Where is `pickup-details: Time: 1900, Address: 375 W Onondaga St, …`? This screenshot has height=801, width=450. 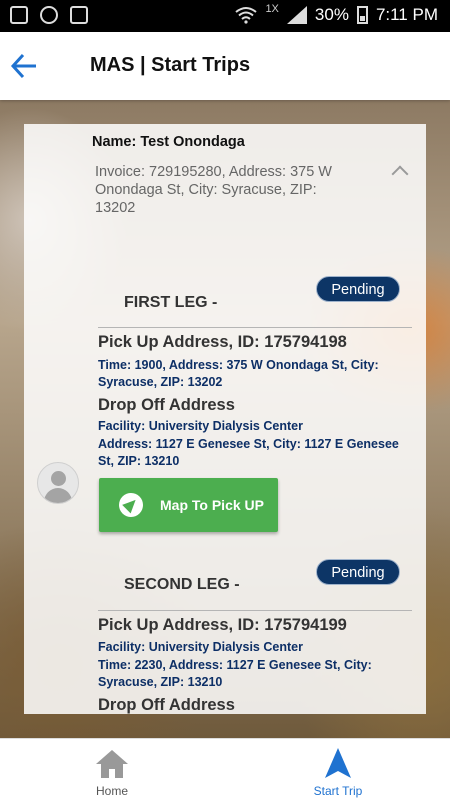 pickup-details: Time: 1900, Address: 375 W Onondaga St, … is located at coordinates (238, 373).